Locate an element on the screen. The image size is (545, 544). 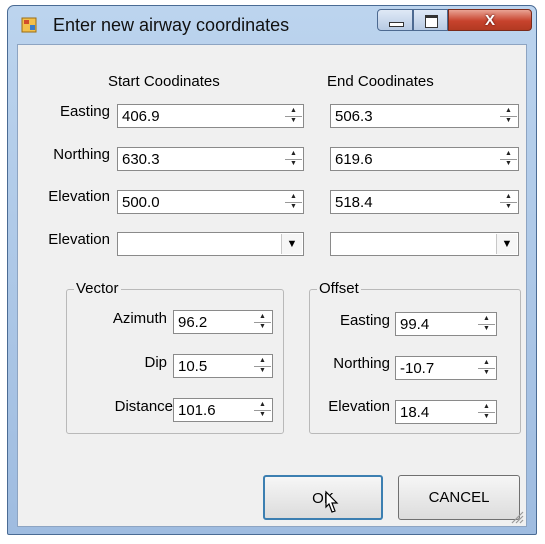
end-elevation-spinner: ▲ ▼ is located at coordinates (508, 202).